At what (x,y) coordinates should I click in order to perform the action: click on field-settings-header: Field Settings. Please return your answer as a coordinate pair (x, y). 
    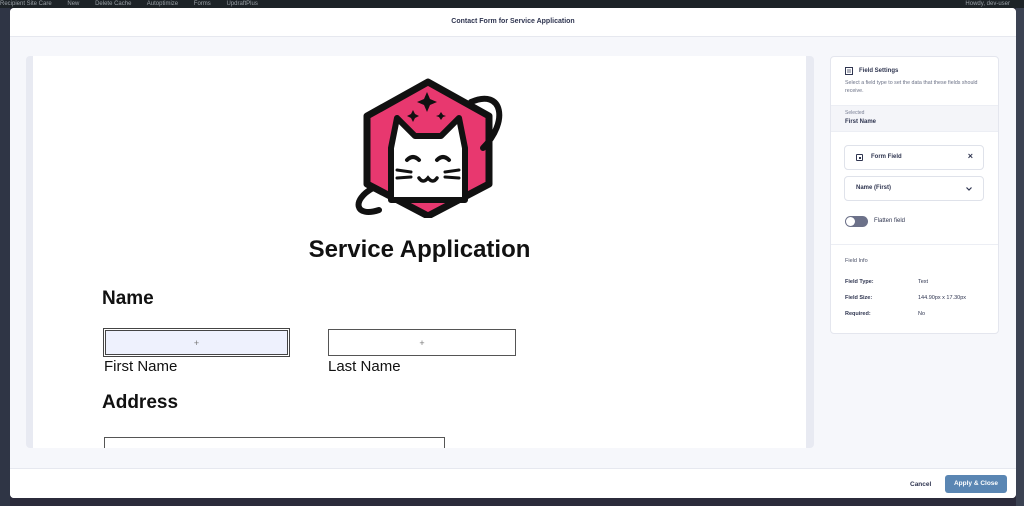
    Looking at the image, I should click on (871, 71).